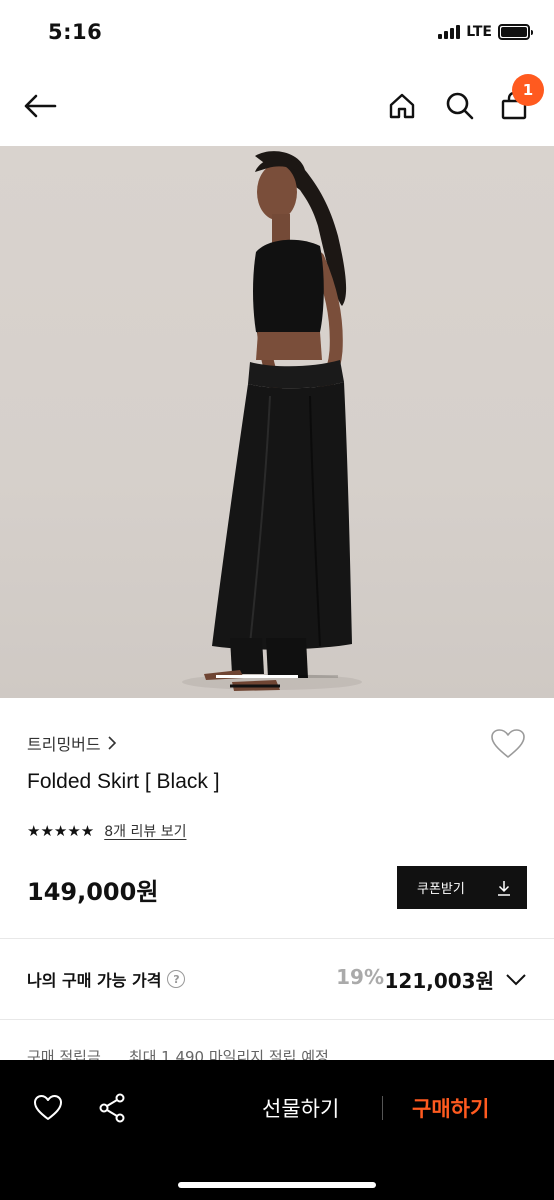  I want to click on review-link: 8개 리뷰 보기, so click(145, 831).